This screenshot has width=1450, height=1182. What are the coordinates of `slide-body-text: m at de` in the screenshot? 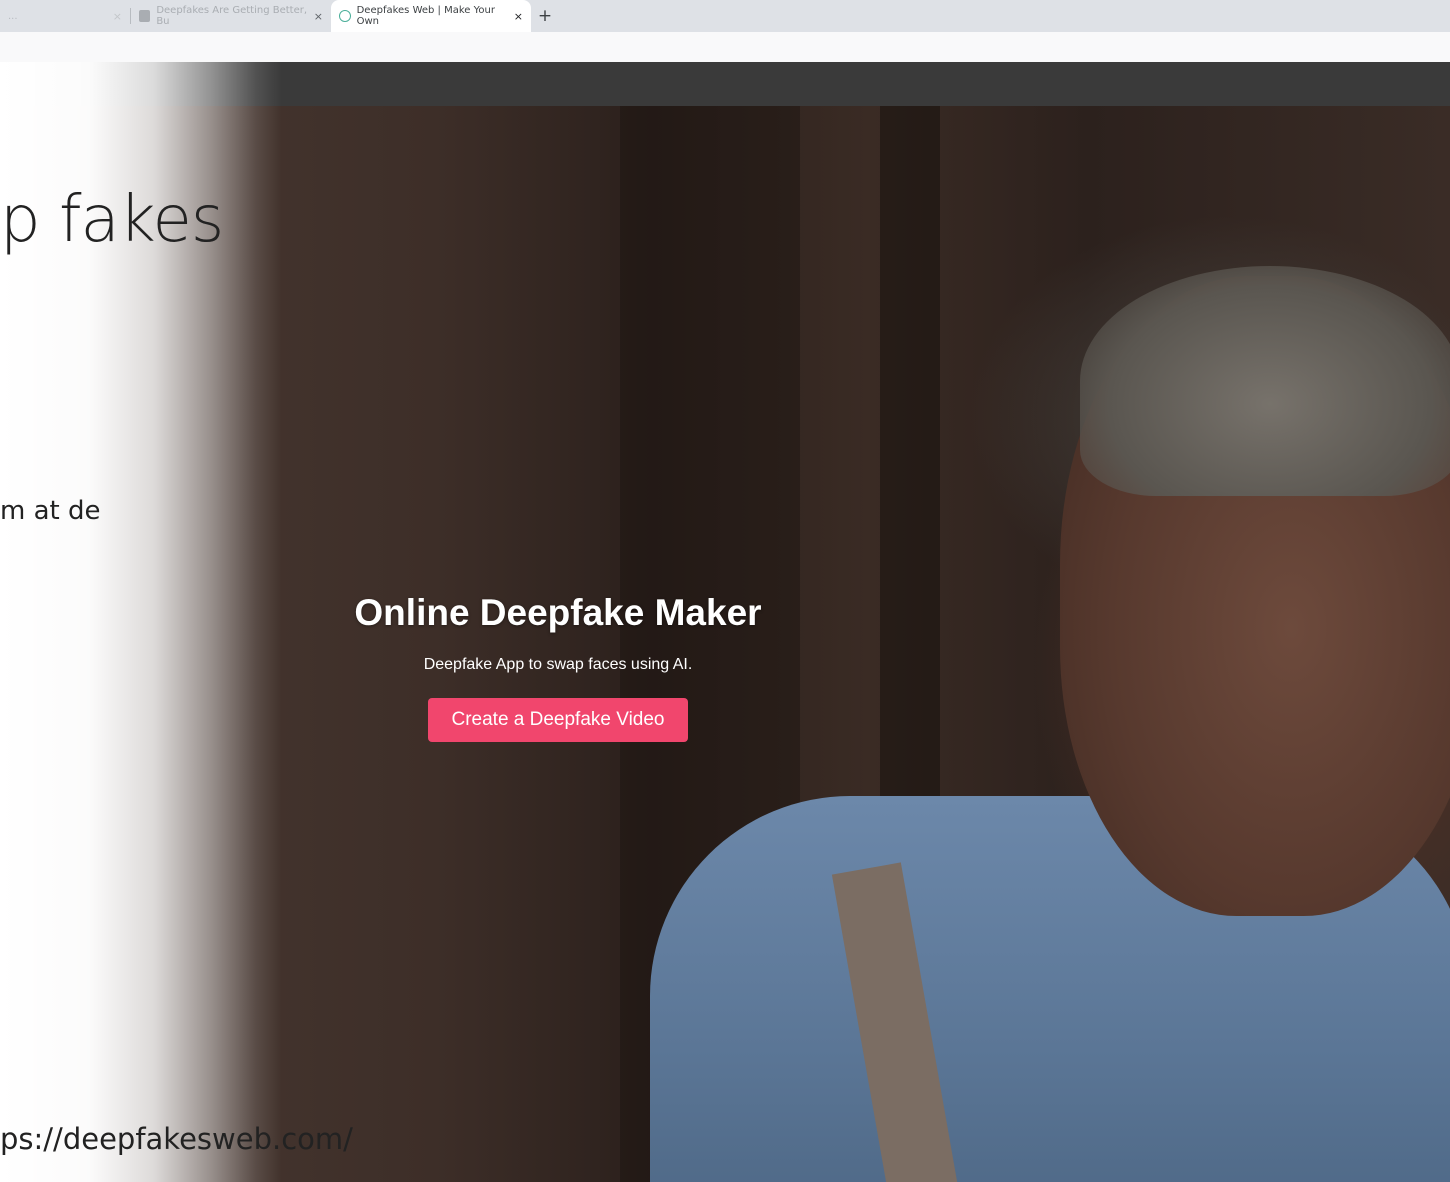 It's located at (50, 511).